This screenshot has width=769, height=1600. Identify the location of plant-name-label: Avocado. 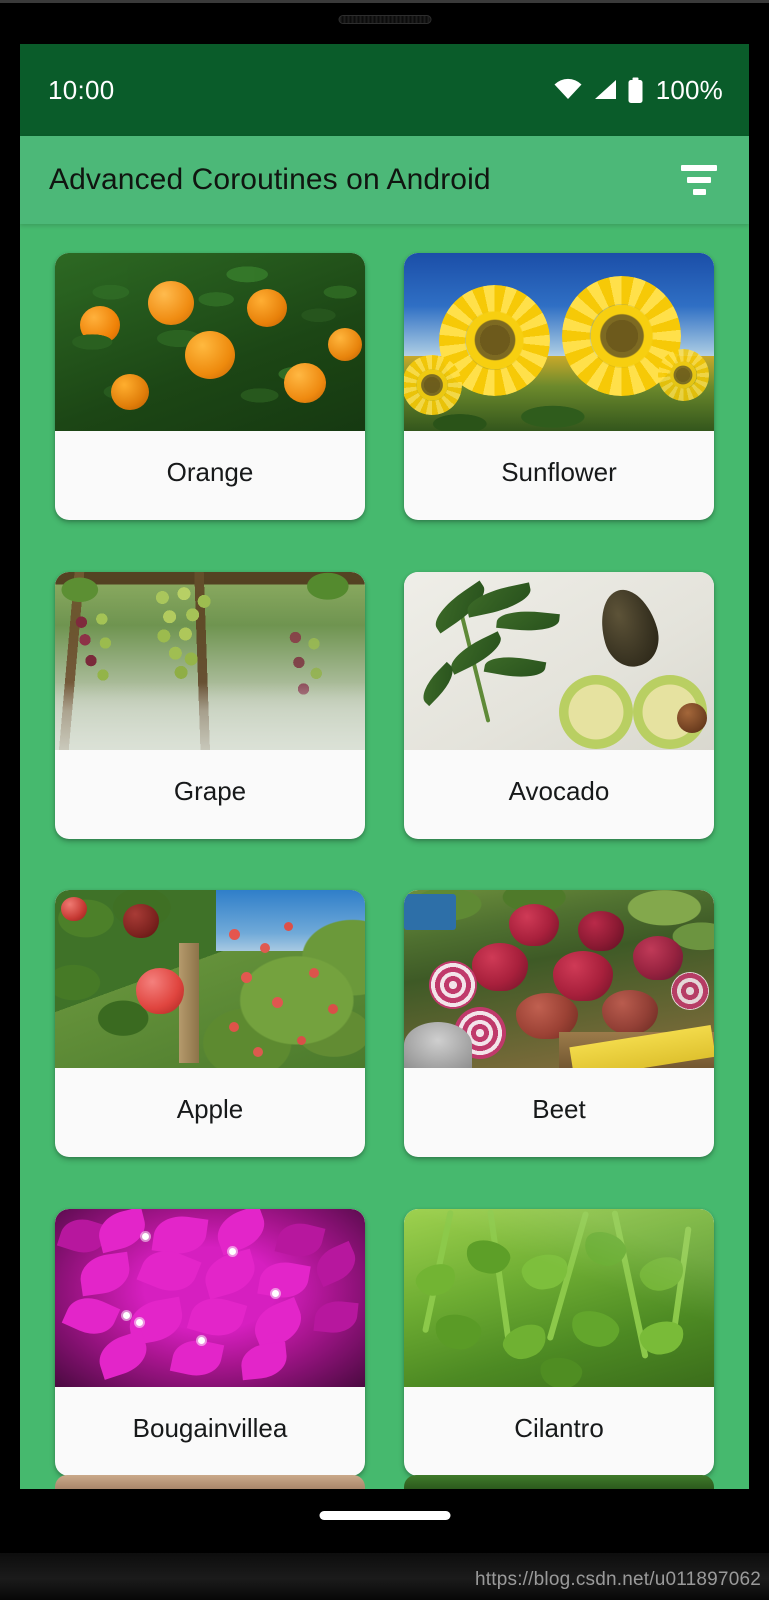
(559, 790).